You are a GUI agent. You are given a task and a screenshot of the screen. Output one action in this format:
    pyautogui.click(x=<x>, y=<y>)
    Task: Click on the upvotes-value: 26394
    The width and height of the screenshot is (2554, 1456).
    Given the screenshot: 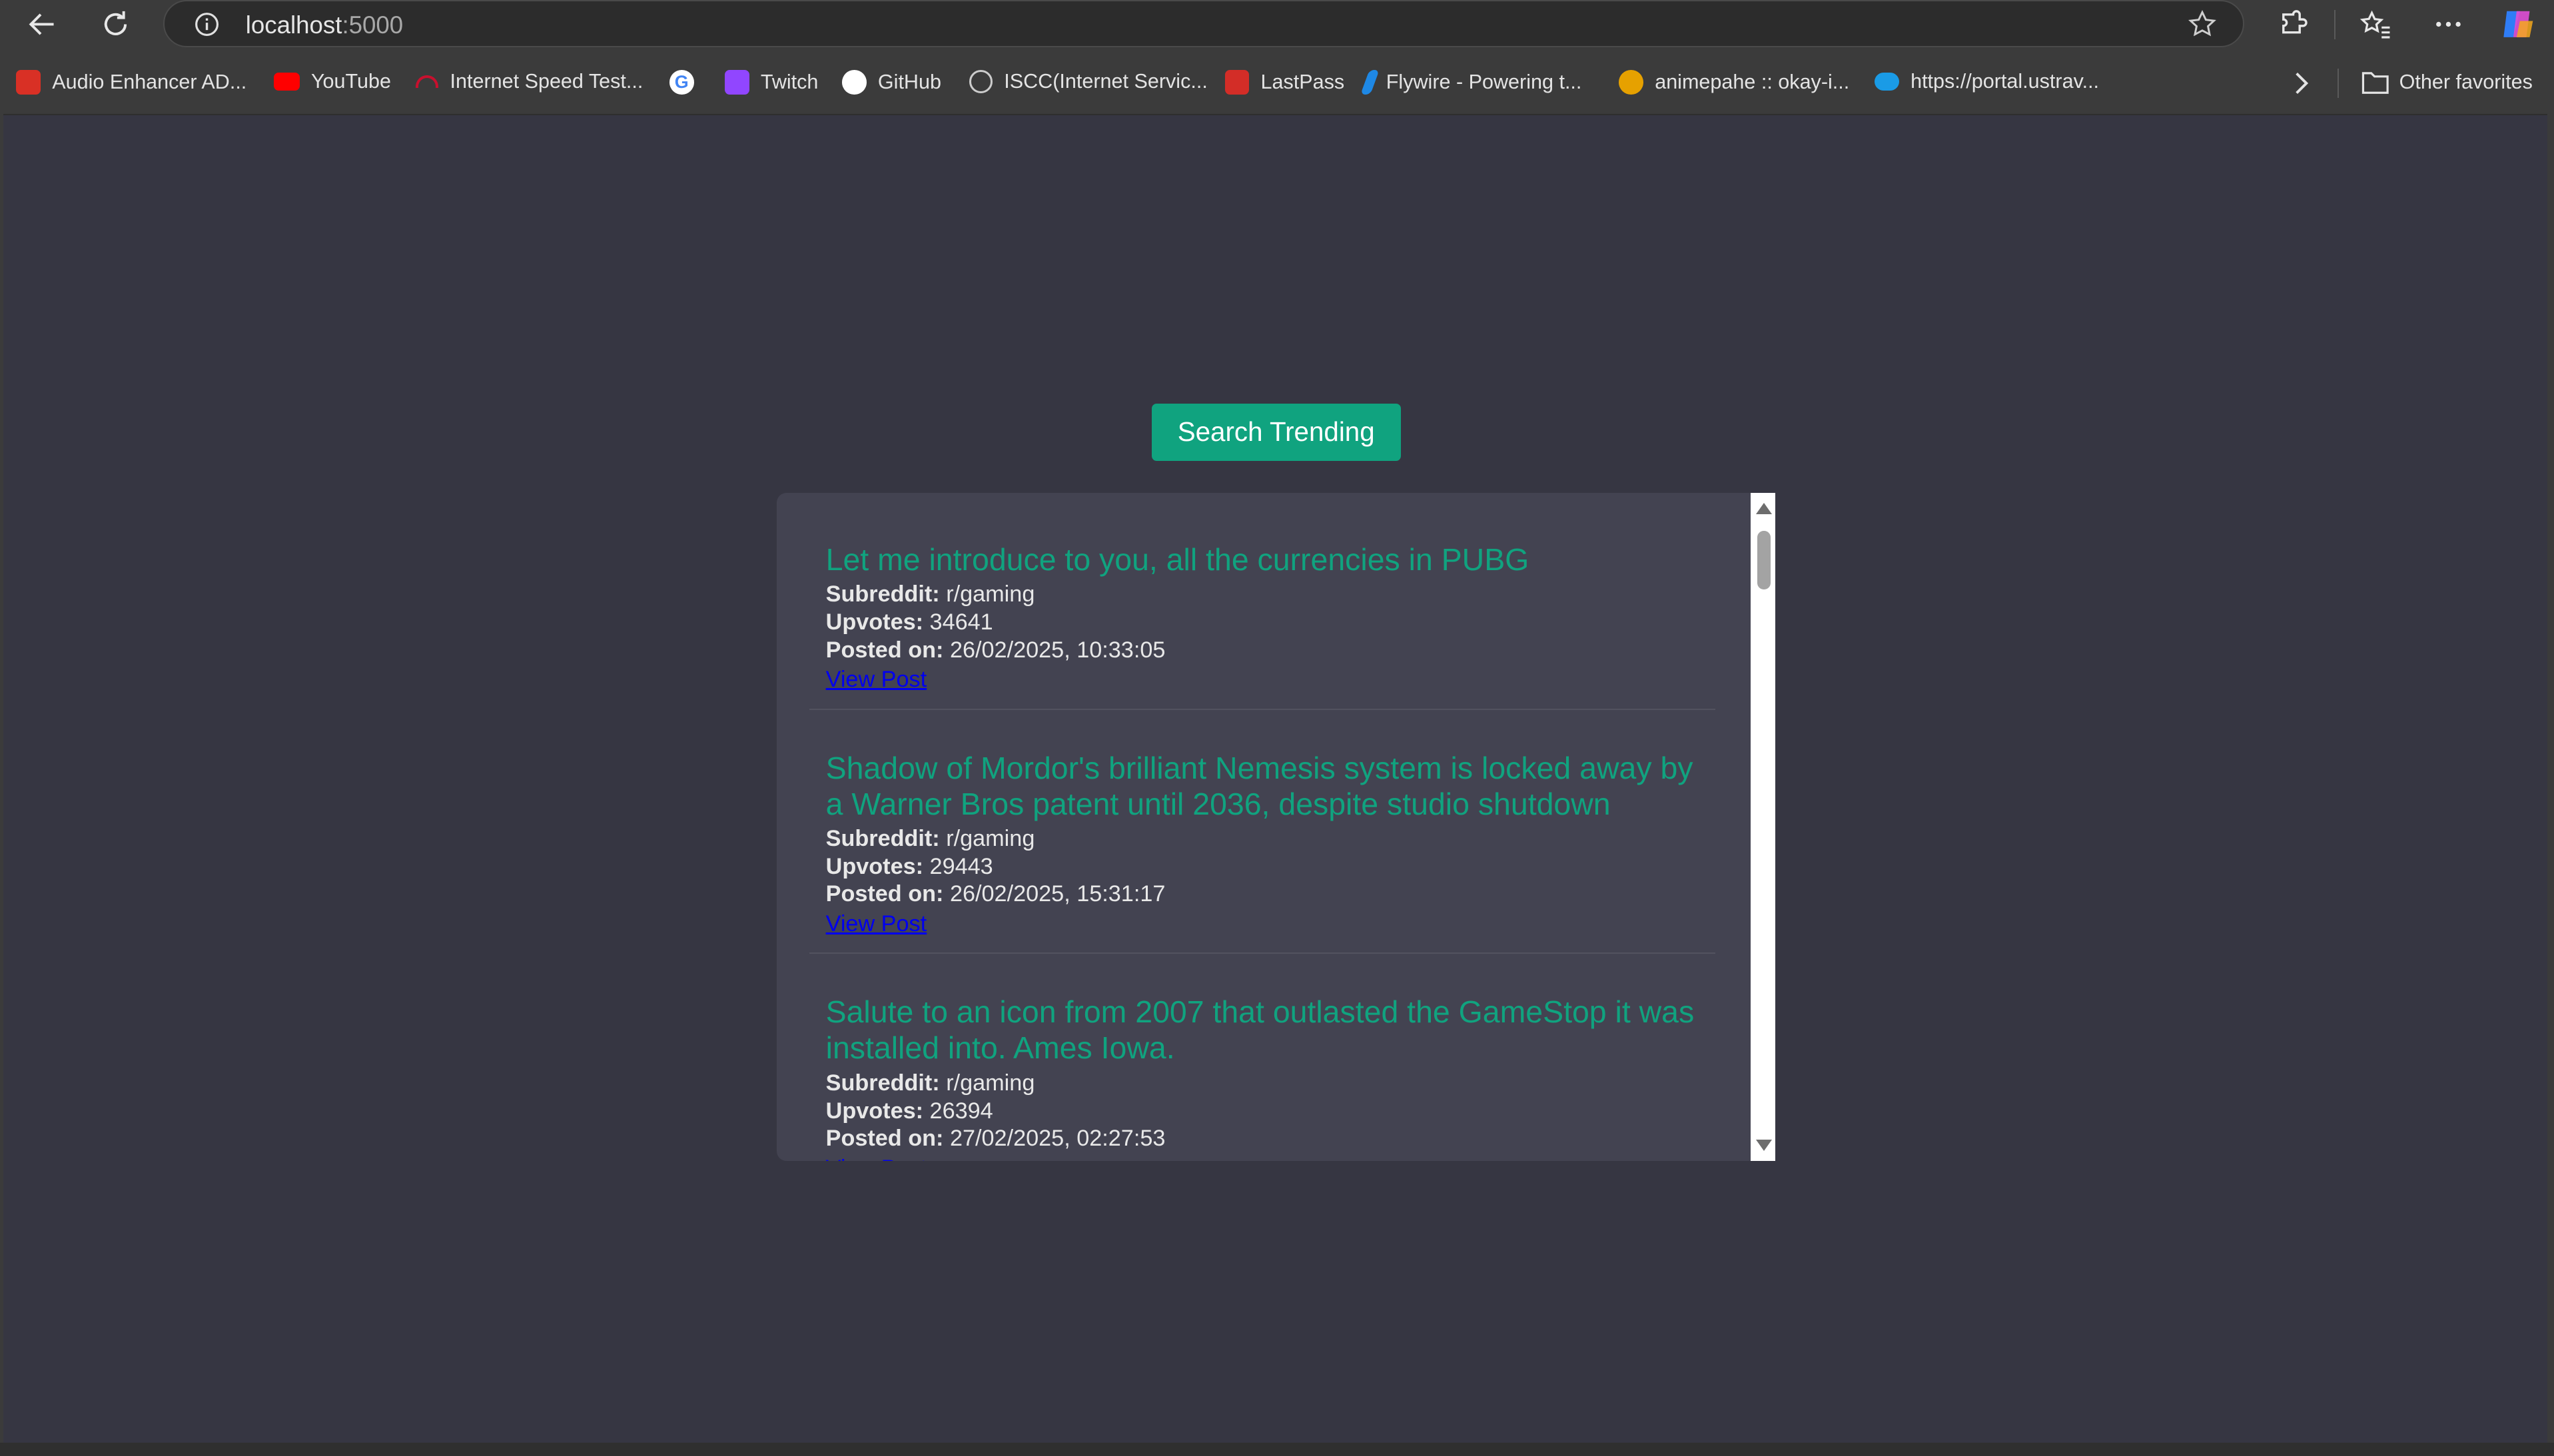 What is the action you would take?
    pyautogui.click(x=961, y=1111)
    